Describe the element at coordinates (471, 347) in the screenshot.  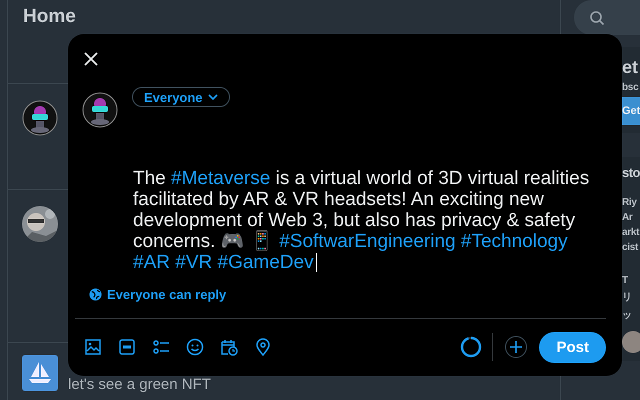
I see `character-progress-ring` at that location.